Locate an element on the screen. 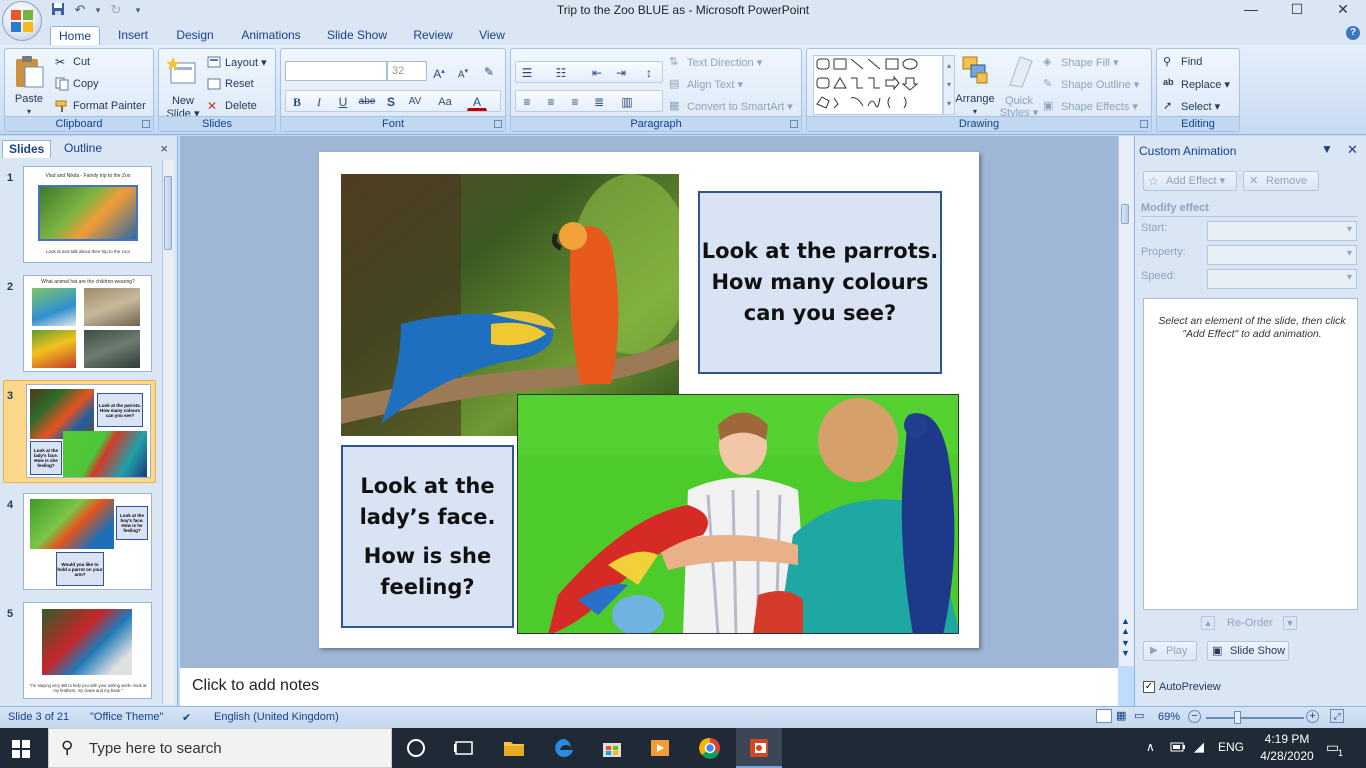  reset-button: Reset is located at coordinates (230, 84).